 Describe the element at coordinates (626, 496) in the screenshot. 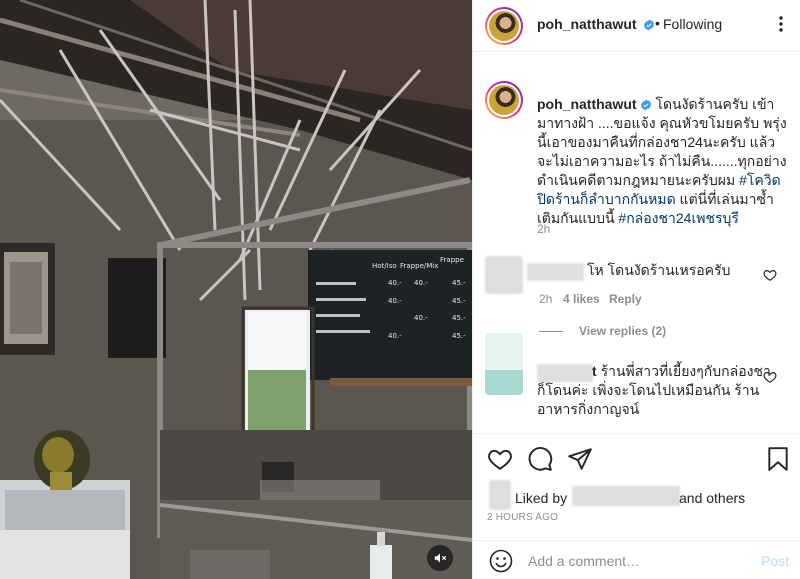

I see `liker-username-redacted` at that location.